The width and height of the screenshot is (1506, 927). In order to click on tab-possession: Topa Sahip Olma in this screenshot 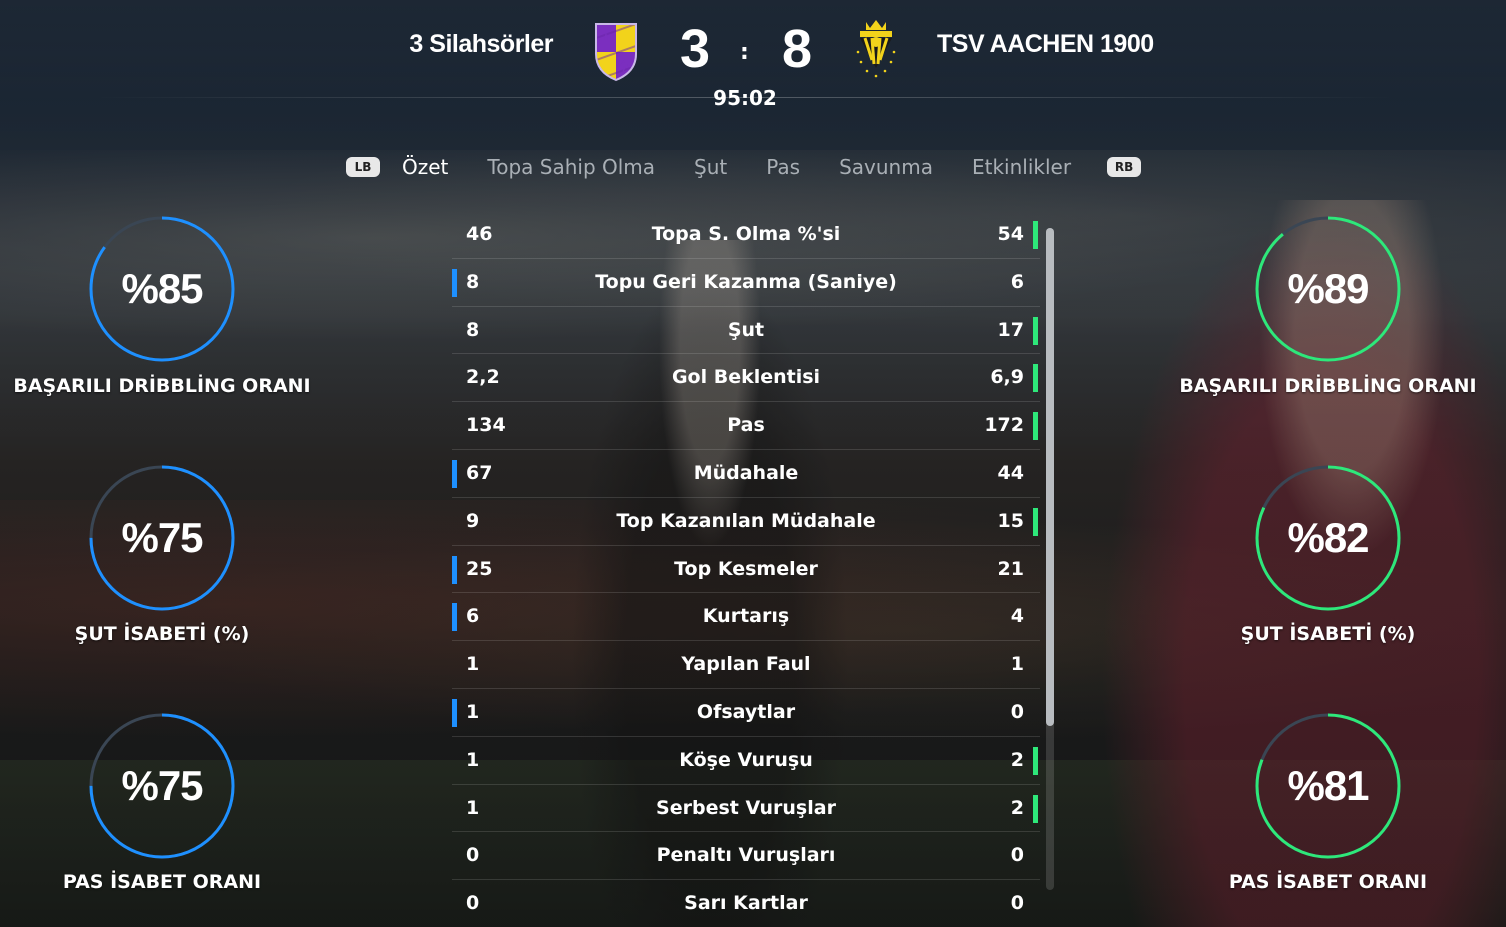, I will do `click(571, 167)`.